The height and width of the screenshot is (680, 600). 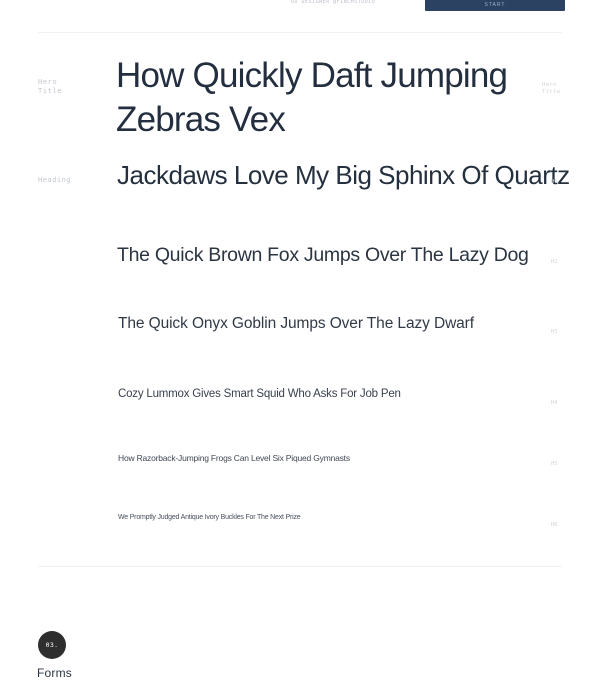 What do you see at coordinates (343, 175) in the screenshot?
I see `specimen-text-h1: Jackdaws Love My Big Sphinx Of Quartz` at bounding box center [343, 175].